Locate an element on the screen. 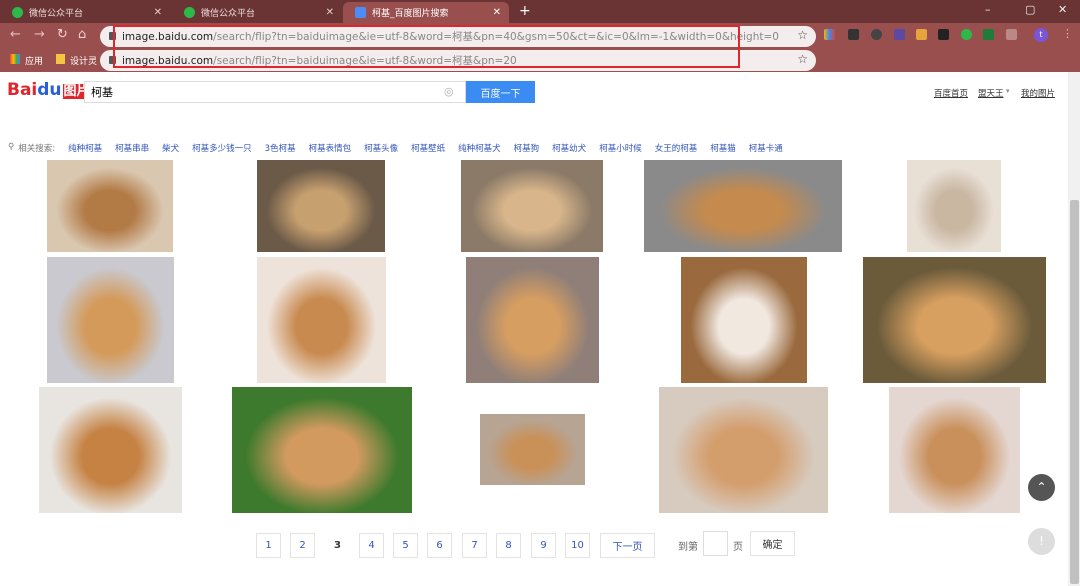 The height and width of the screenshot is (586, 1080). search-button: 百度一下 is located at coordinates (500, 92).